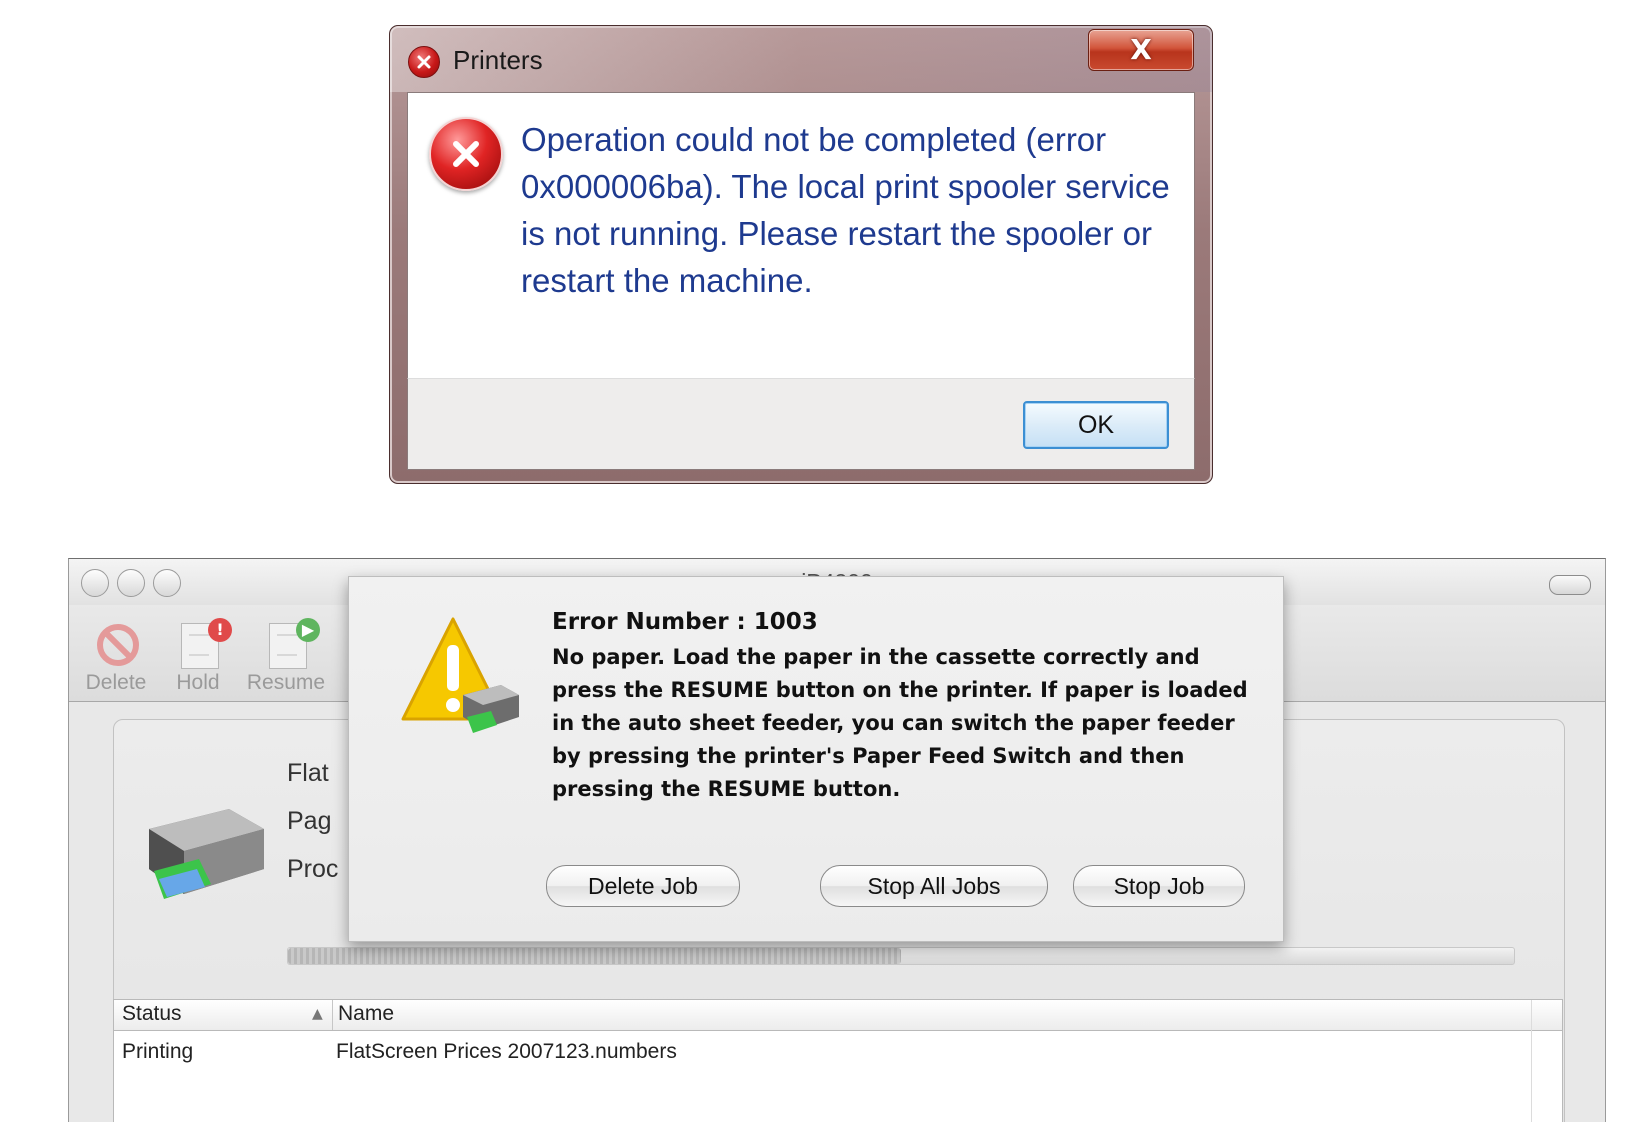 Image resolution: width=1641 pixels, height=1122 pixels. I want to click on column-header-status: Status, so click(152, 1014).